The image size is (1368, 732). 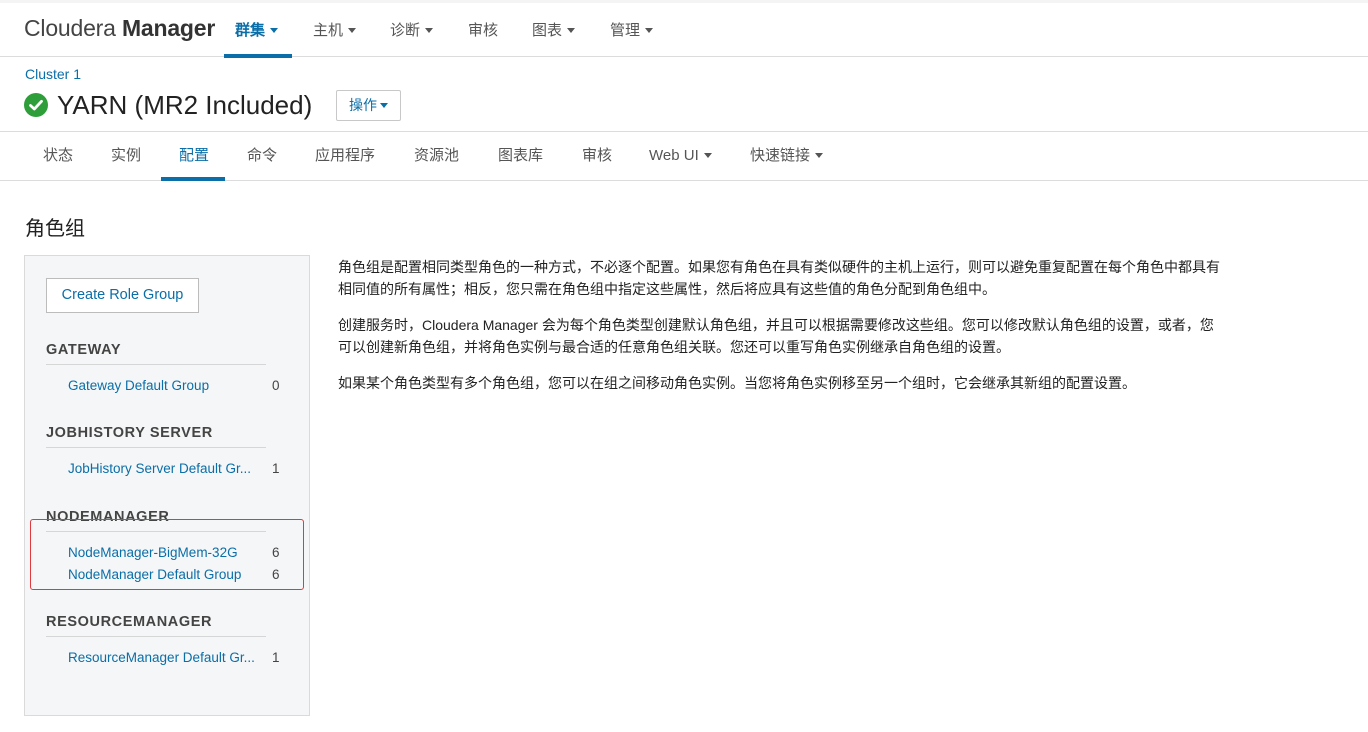 What do you see at coordinates (168, 385) in the screenshot?
I see `role-group-link: Gateway Default Group` at bounding box center [168, 385].